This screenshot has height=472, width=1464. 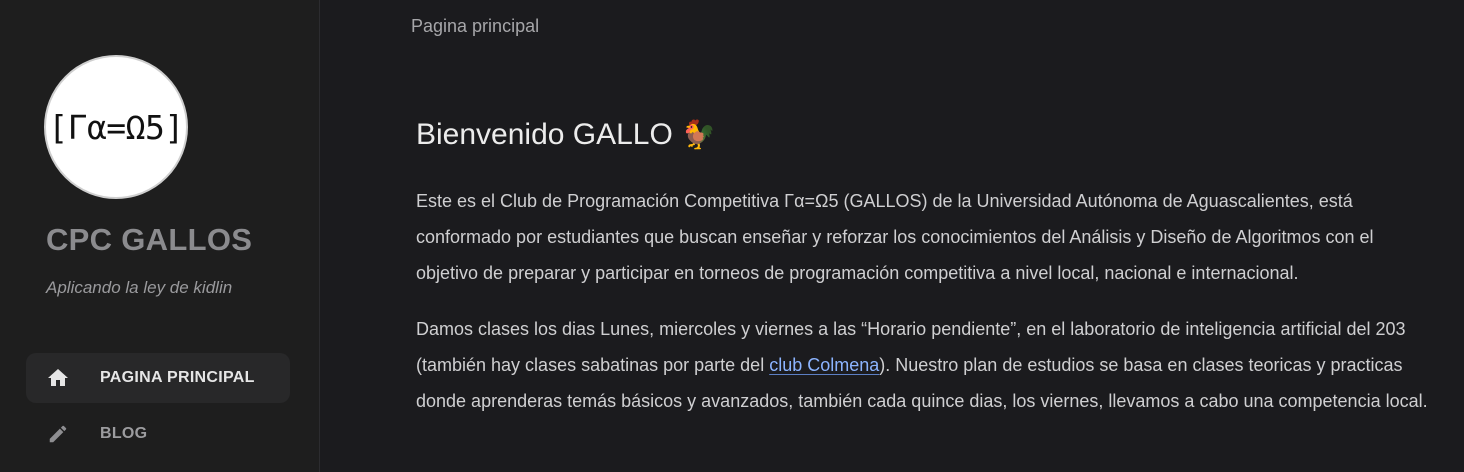 What do you see at coordinates (177, 377) in the screenshot?
I see `nav-item-label: PAGINA PRINCIPAL` at bounding box center [177, 377].